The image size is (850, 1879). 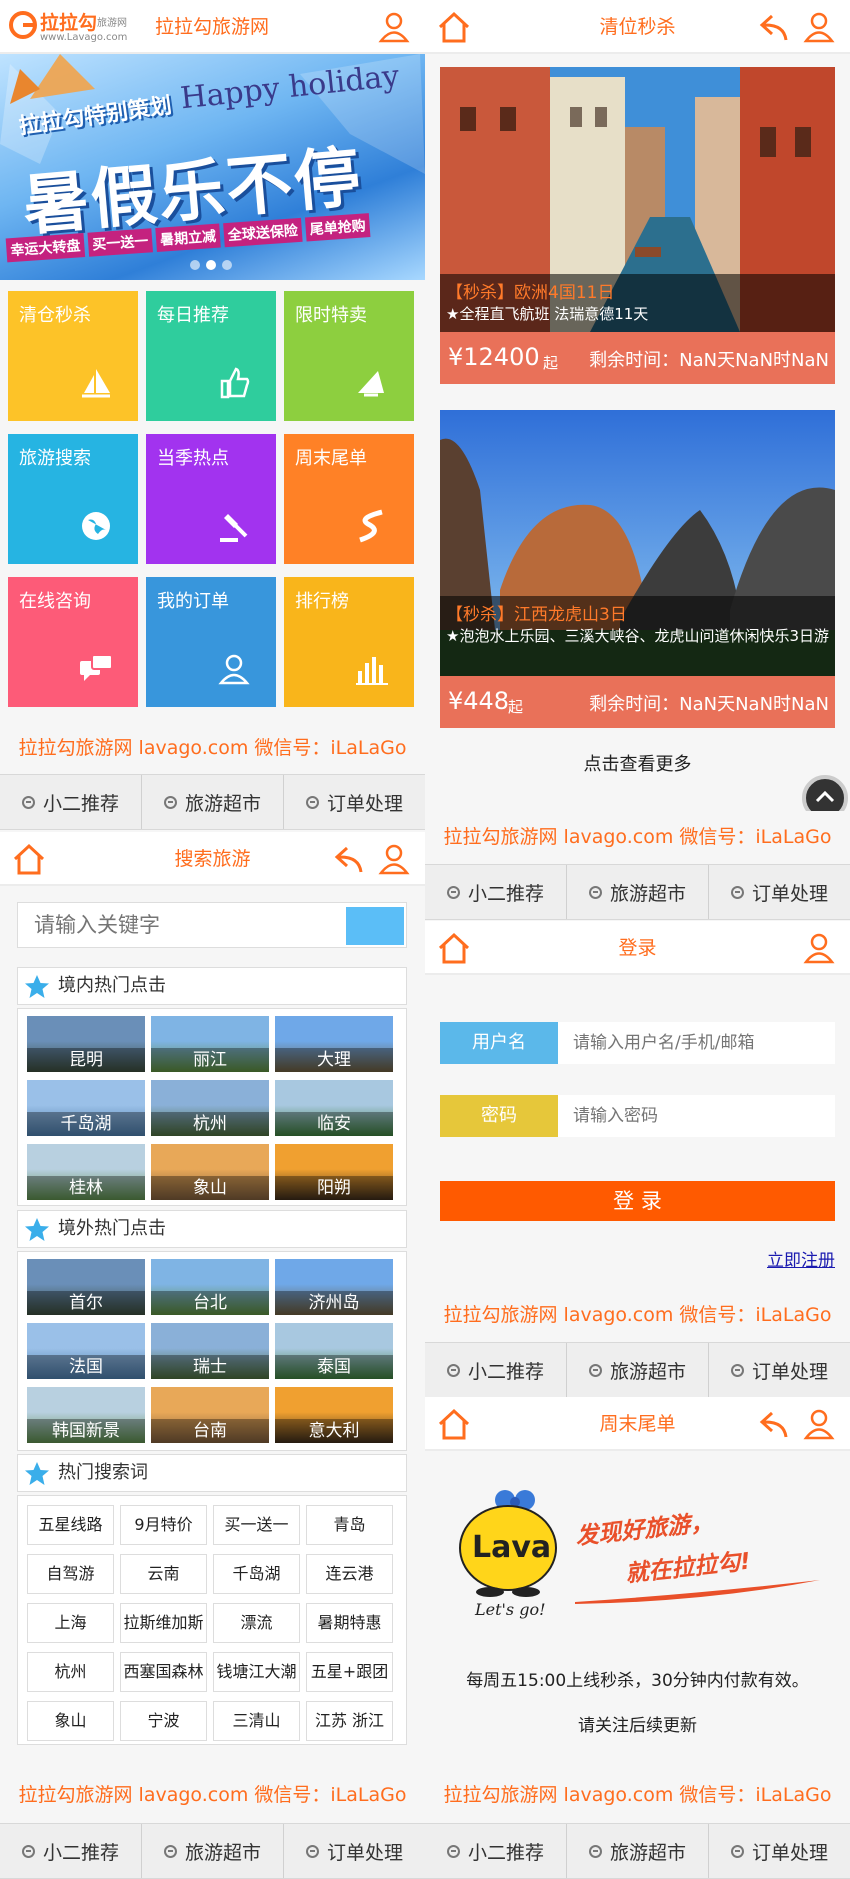 I want to click on destination-label: 济州岛, so click(x=334, y=1303).